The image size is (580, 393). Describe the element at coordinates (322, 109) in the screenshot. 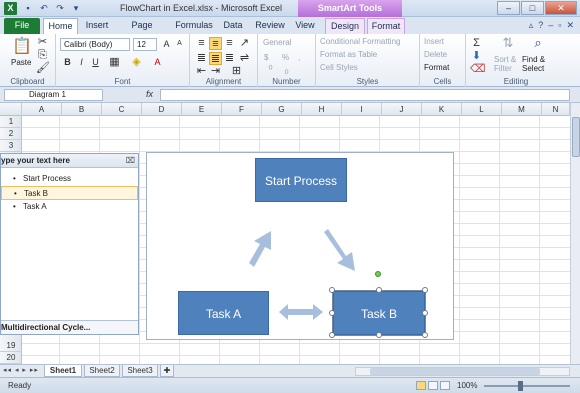

I see `column-header: H` at that location.